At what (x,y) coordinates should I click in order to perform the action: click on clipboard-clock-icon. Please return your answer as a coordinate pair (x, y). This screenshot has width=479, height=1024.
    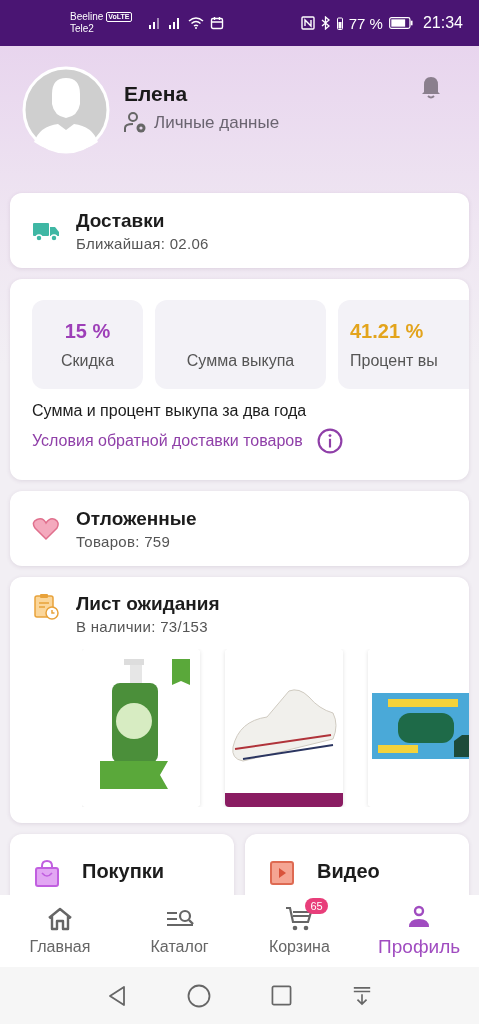
    Looking at the image, I should click on (46, 607).